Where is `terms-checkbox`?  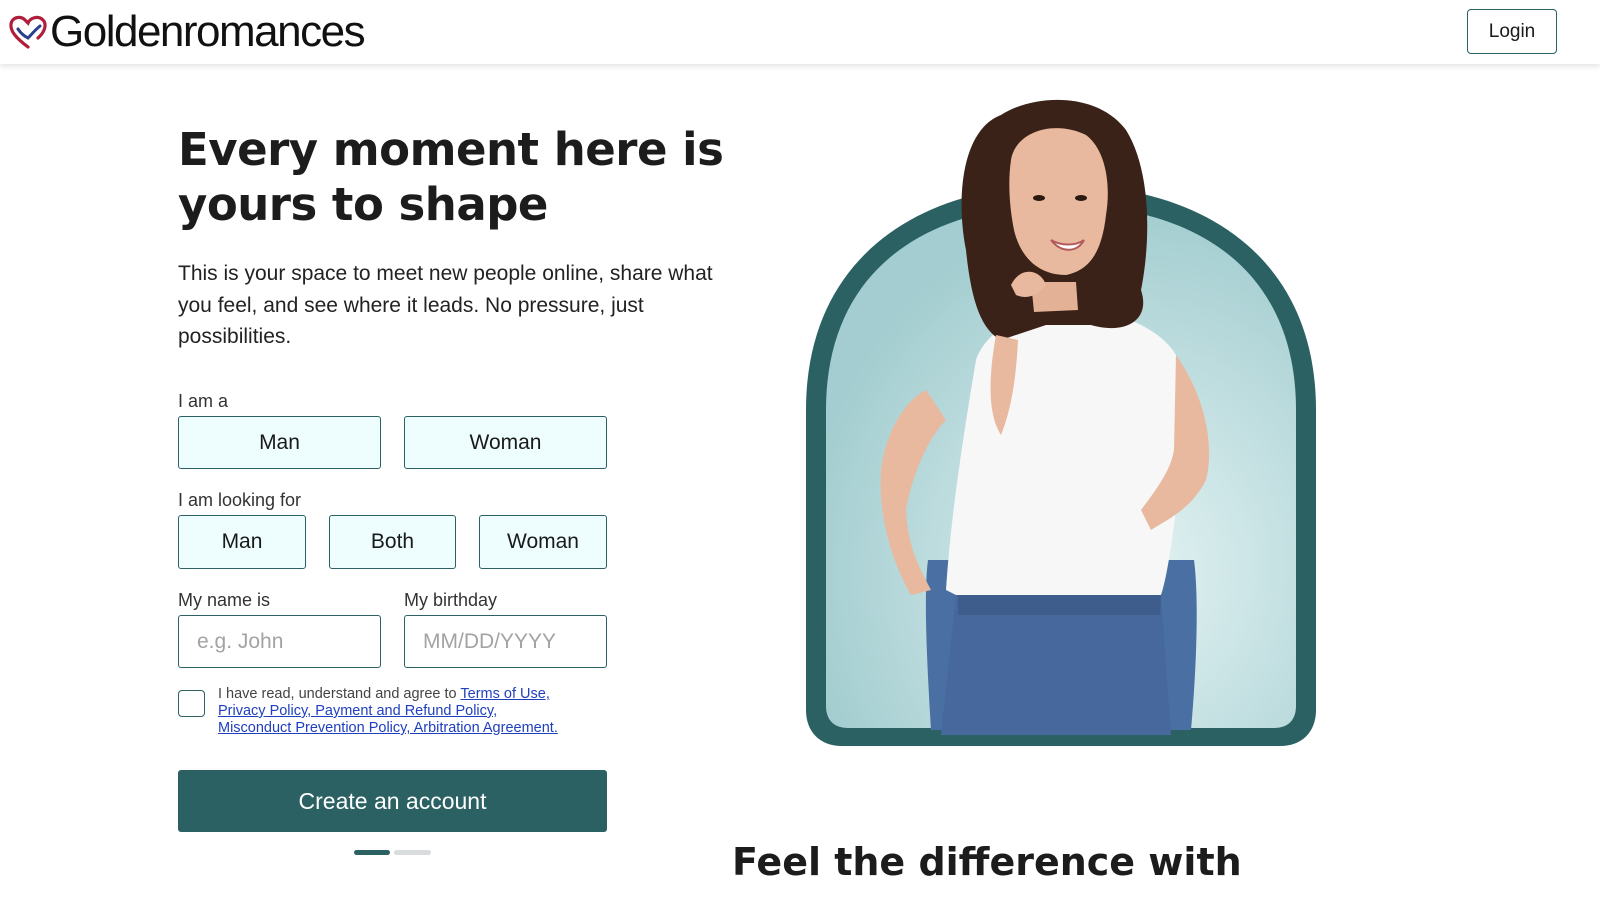
terms-checkbox is located at coordinates (191, 703).